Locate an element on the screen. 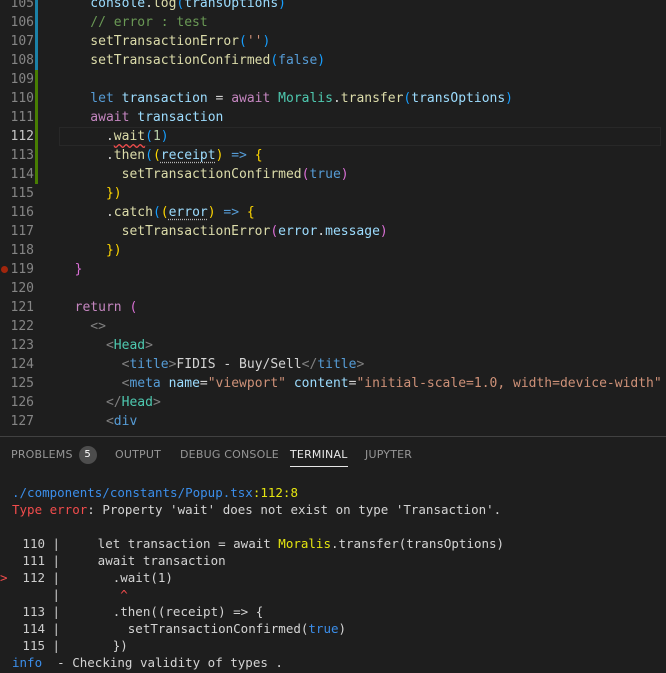 This screenshot has width=666, height=673. tab-problems: PROBLEMS 5 is located at coordinates (54, 455).